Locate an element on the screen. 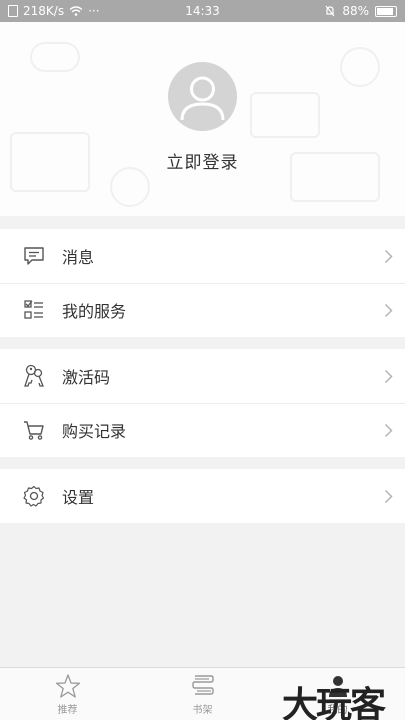  status-bar: 218K/s ··· 14:33 88% is located at coordinates (202, 11).